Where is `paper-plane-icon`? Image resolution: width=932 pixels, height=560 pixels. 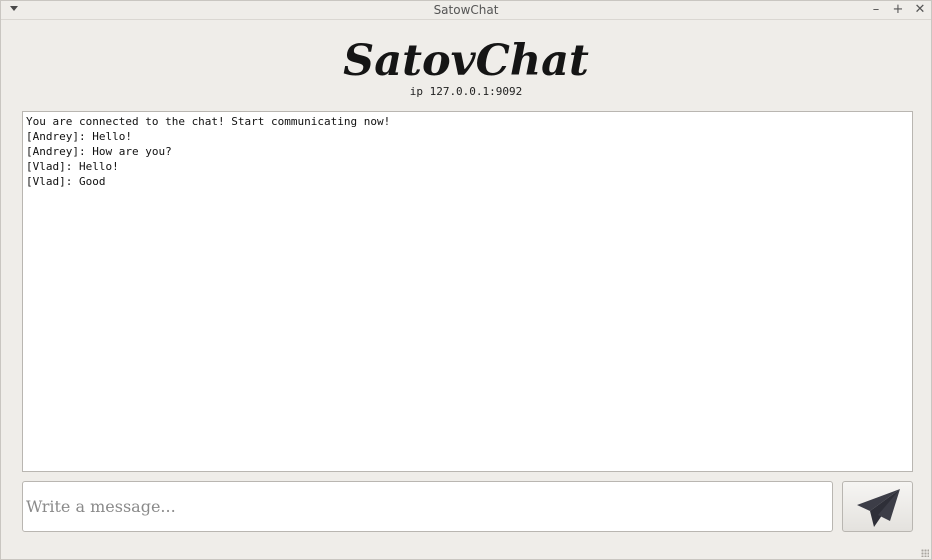 paper-plane-icon is located at coordinates (878, 508).